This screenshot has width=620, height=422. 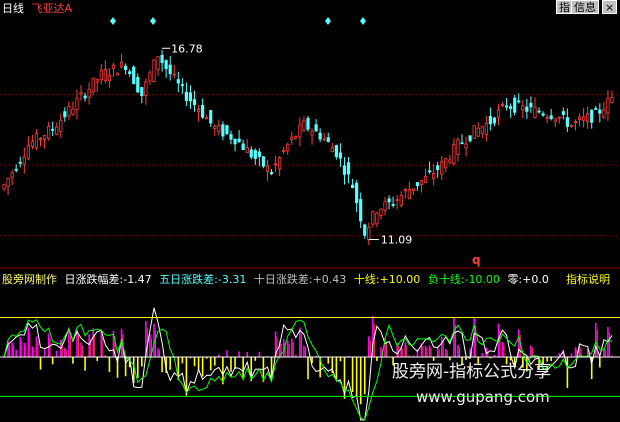 I want to click on period-label: 日线, so click(x=13, y=8).